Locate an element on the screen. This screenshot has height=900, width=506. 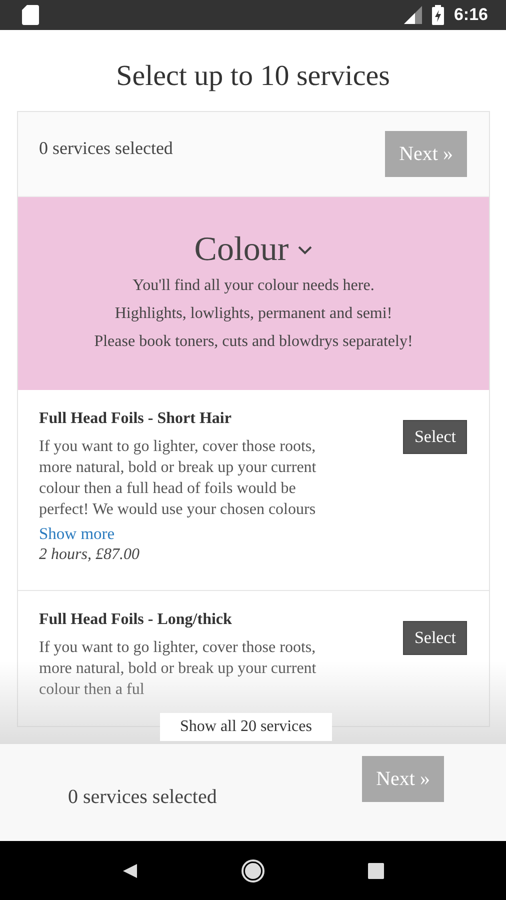
service-name: Full Head Foils - Long/thick is located at coordinates (136, 620).